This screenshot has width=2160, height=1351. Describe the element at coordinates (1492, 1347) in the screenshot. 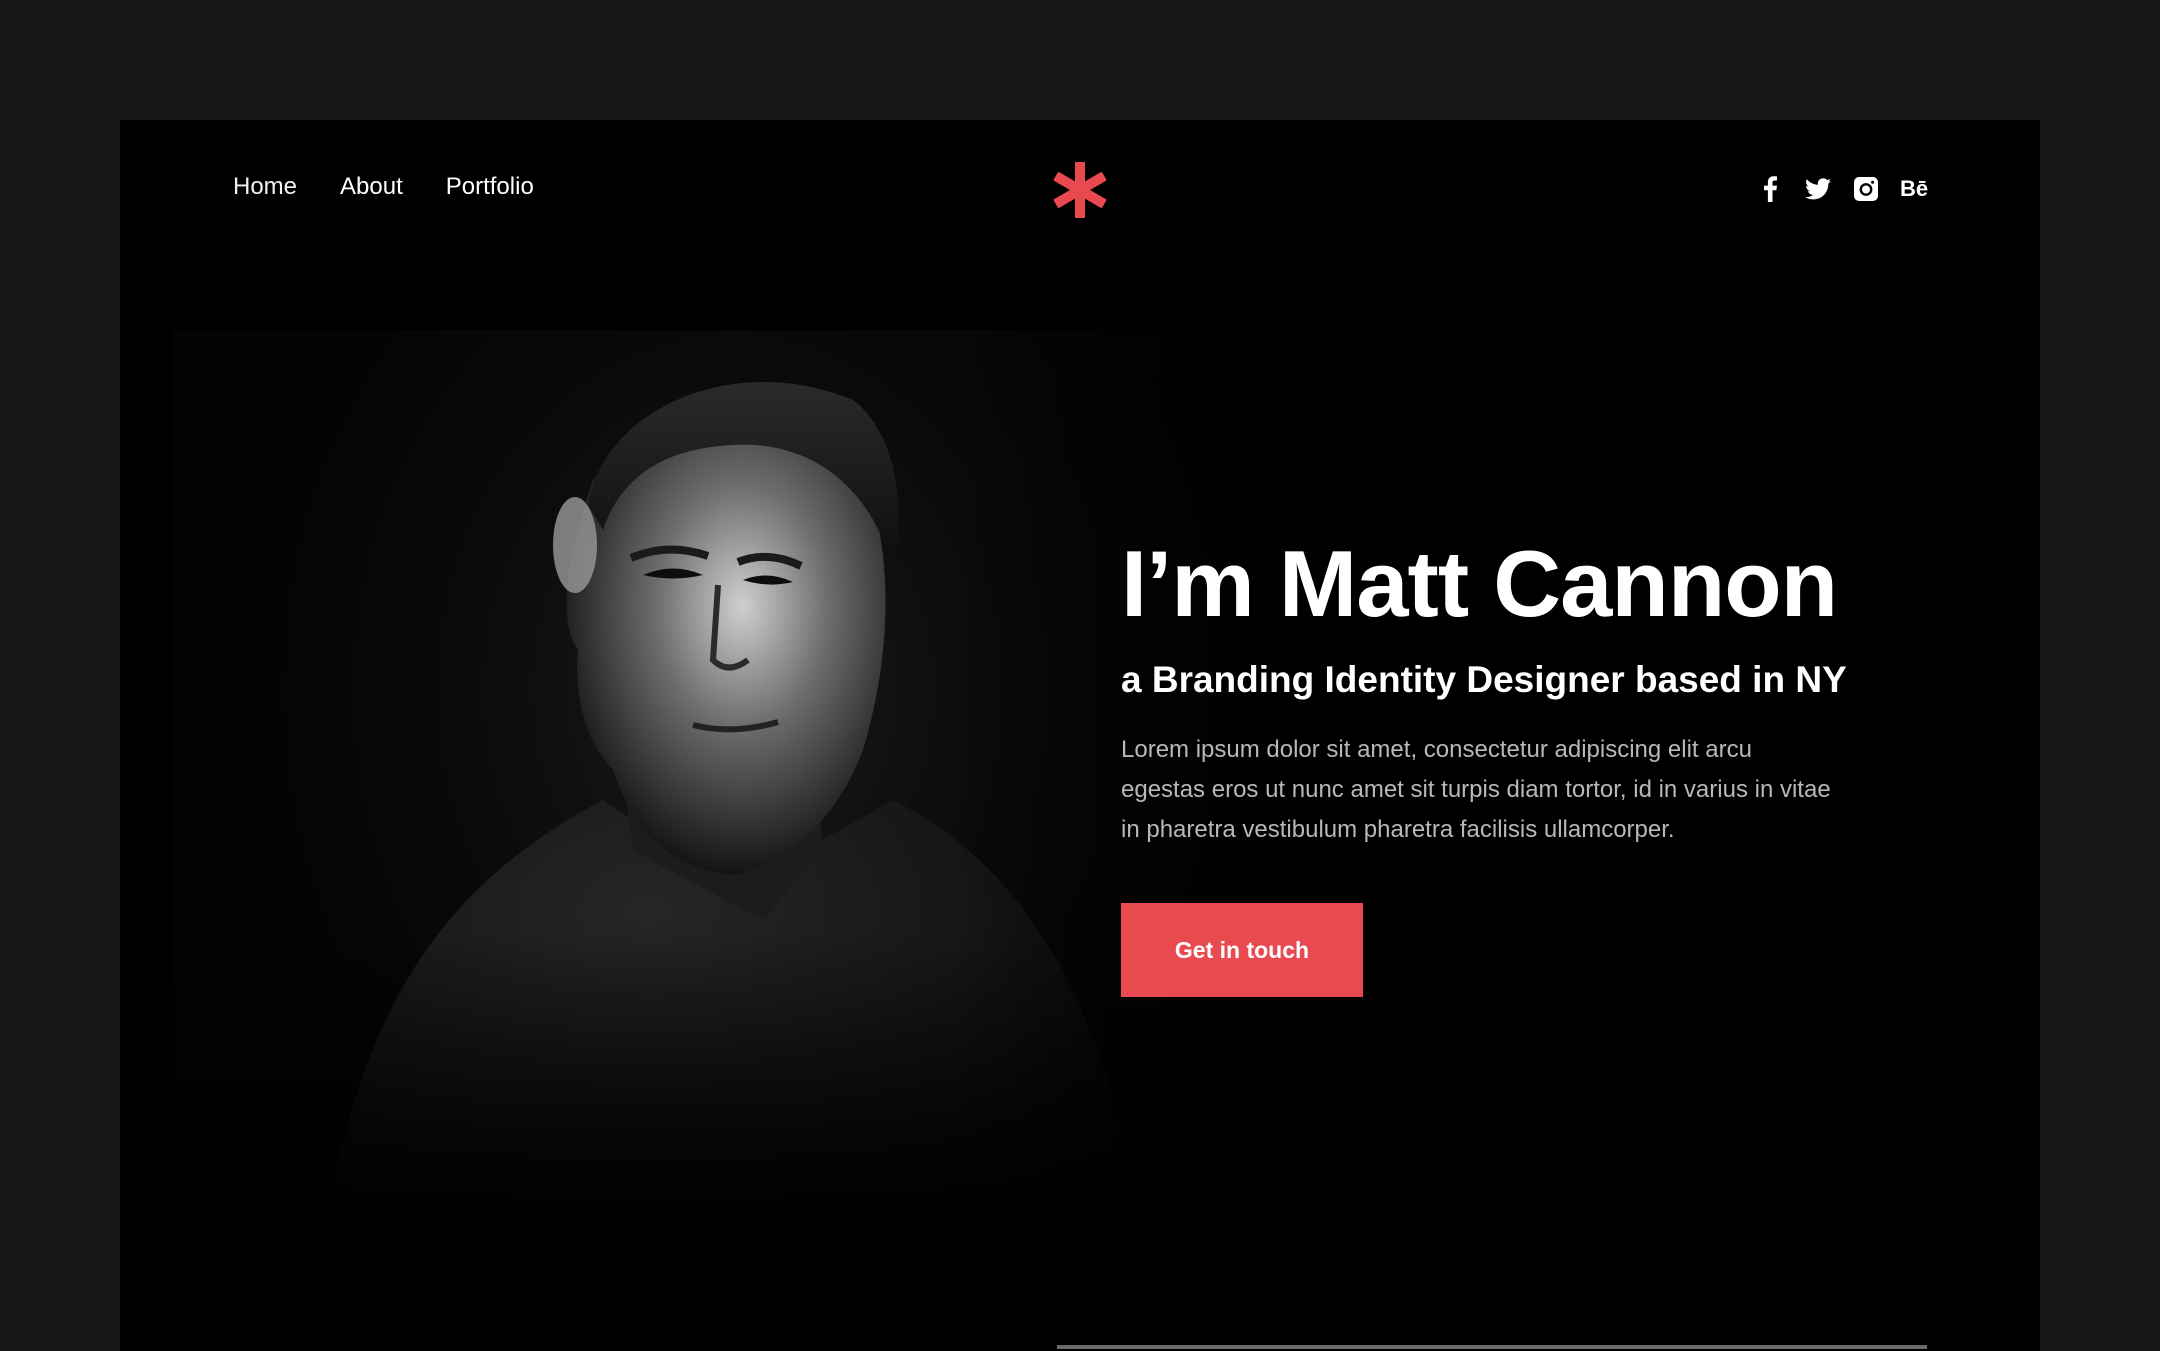

I see `scroll-indicator` at that location.